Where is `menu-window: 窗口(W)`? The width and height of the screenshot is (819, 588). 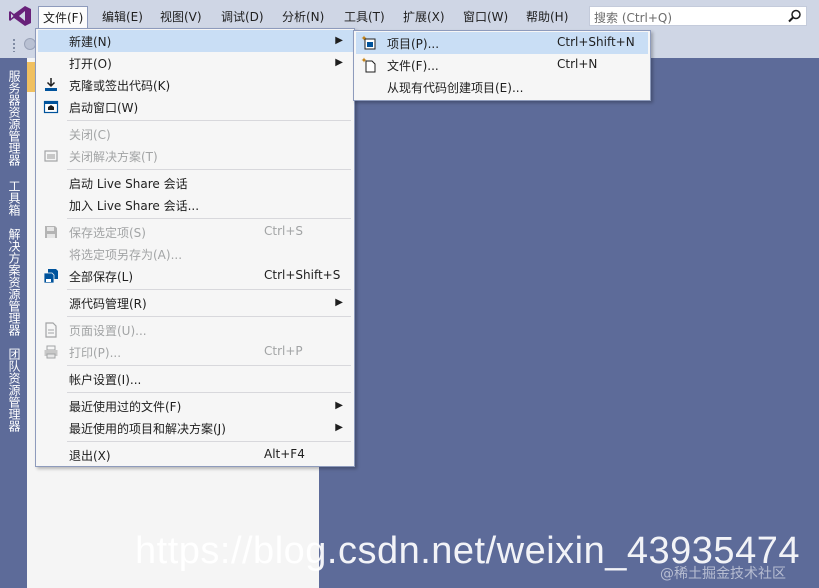 menu-window: 窗口(W) is located at coordinates (485, 17).